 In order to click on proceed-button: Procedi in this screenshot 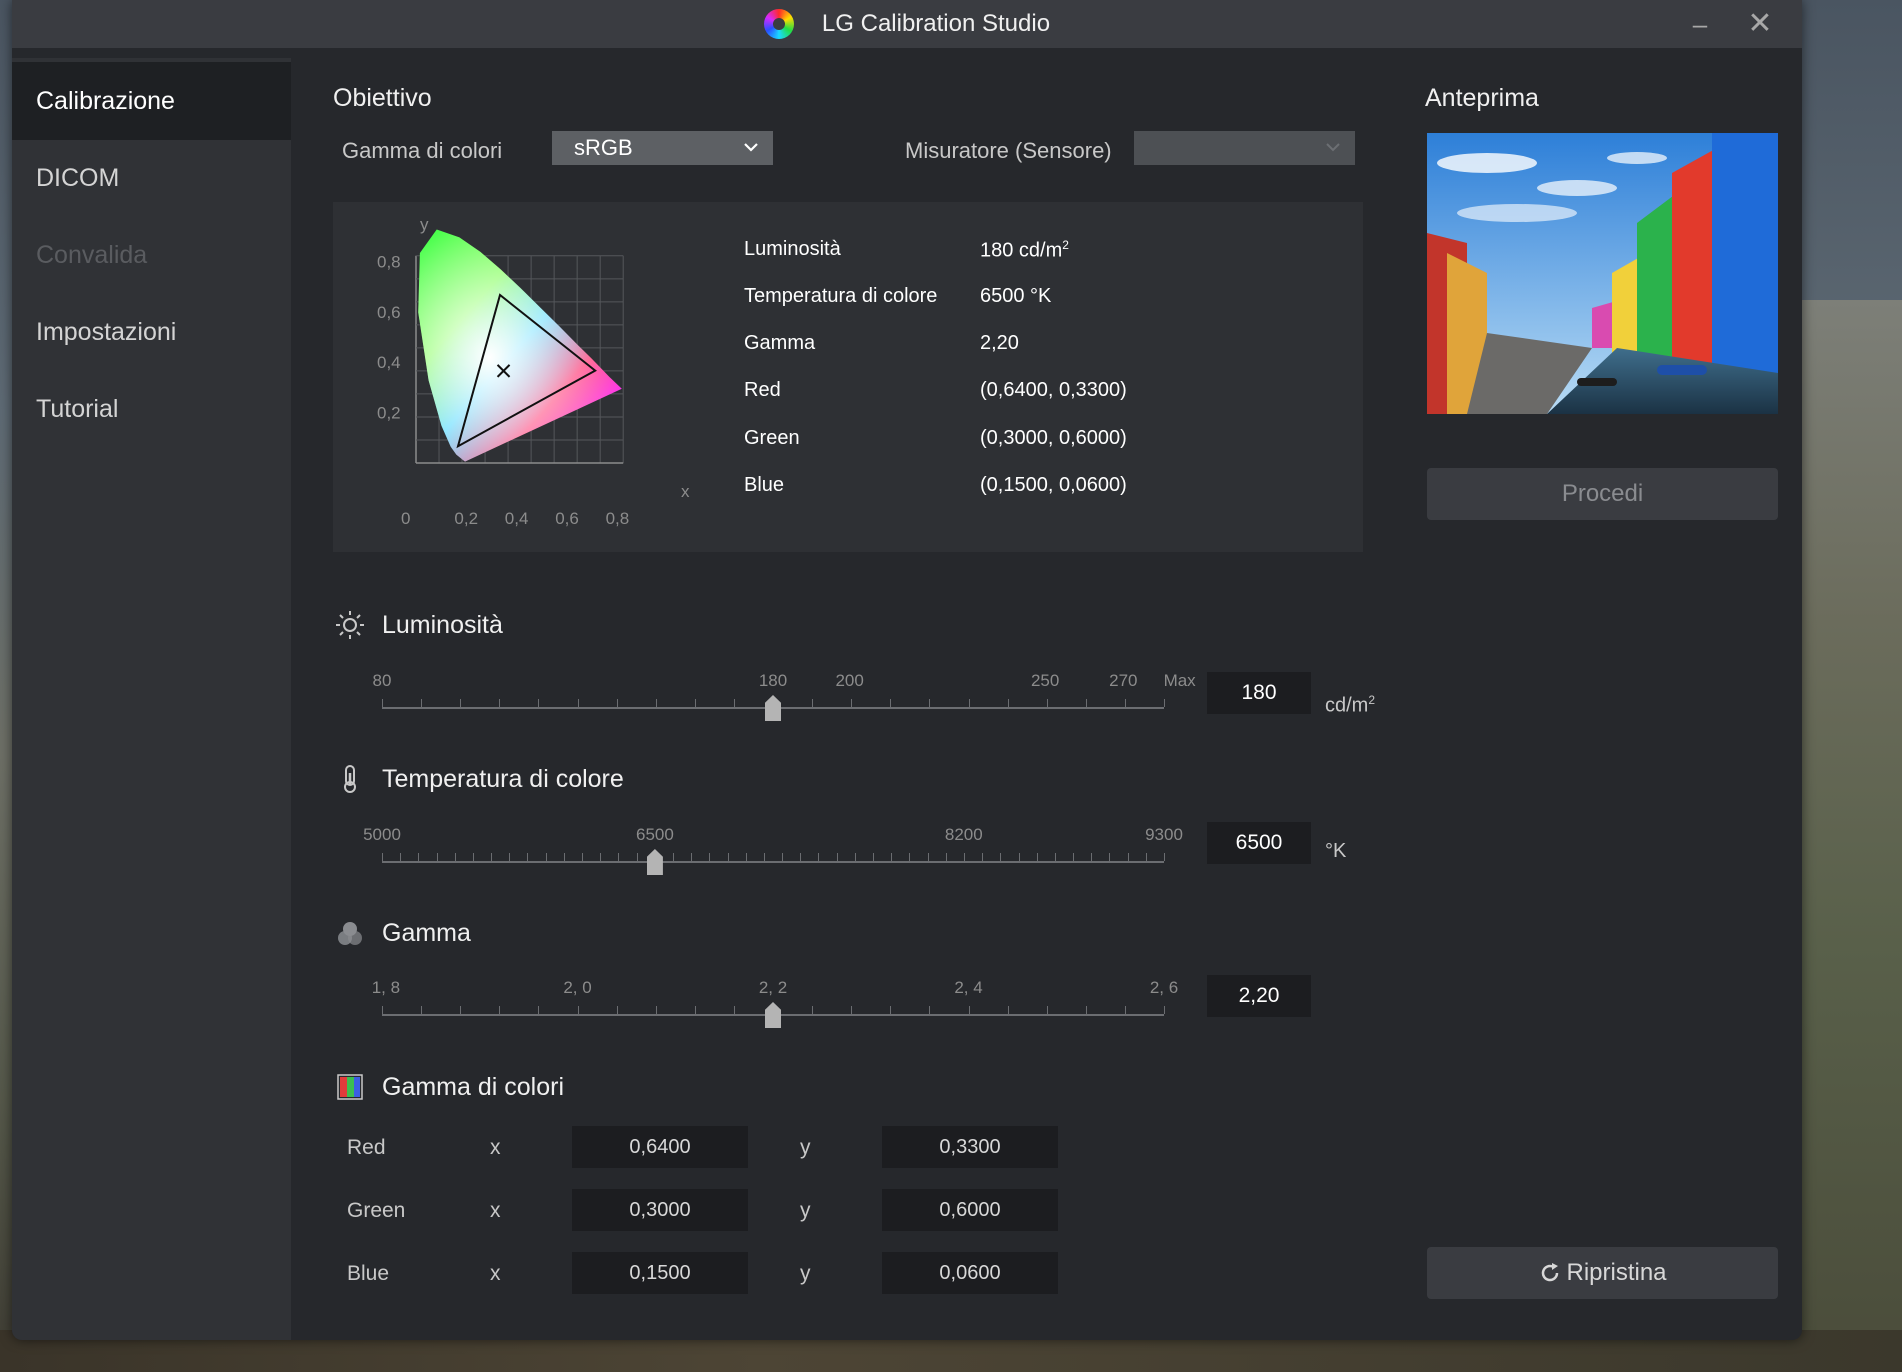, I will do `click(1602, 494)`.